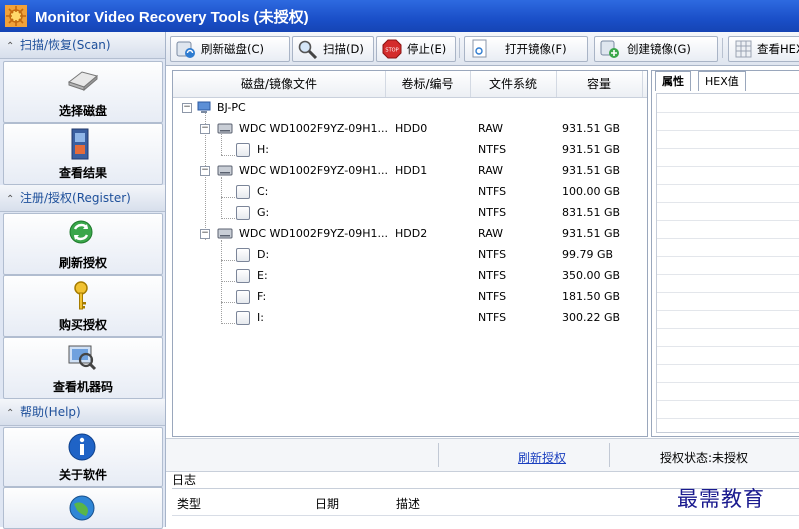  Describe the element at coordinates (408, 503) in the screenshot. I see `log-column-description: 描述` at that location.